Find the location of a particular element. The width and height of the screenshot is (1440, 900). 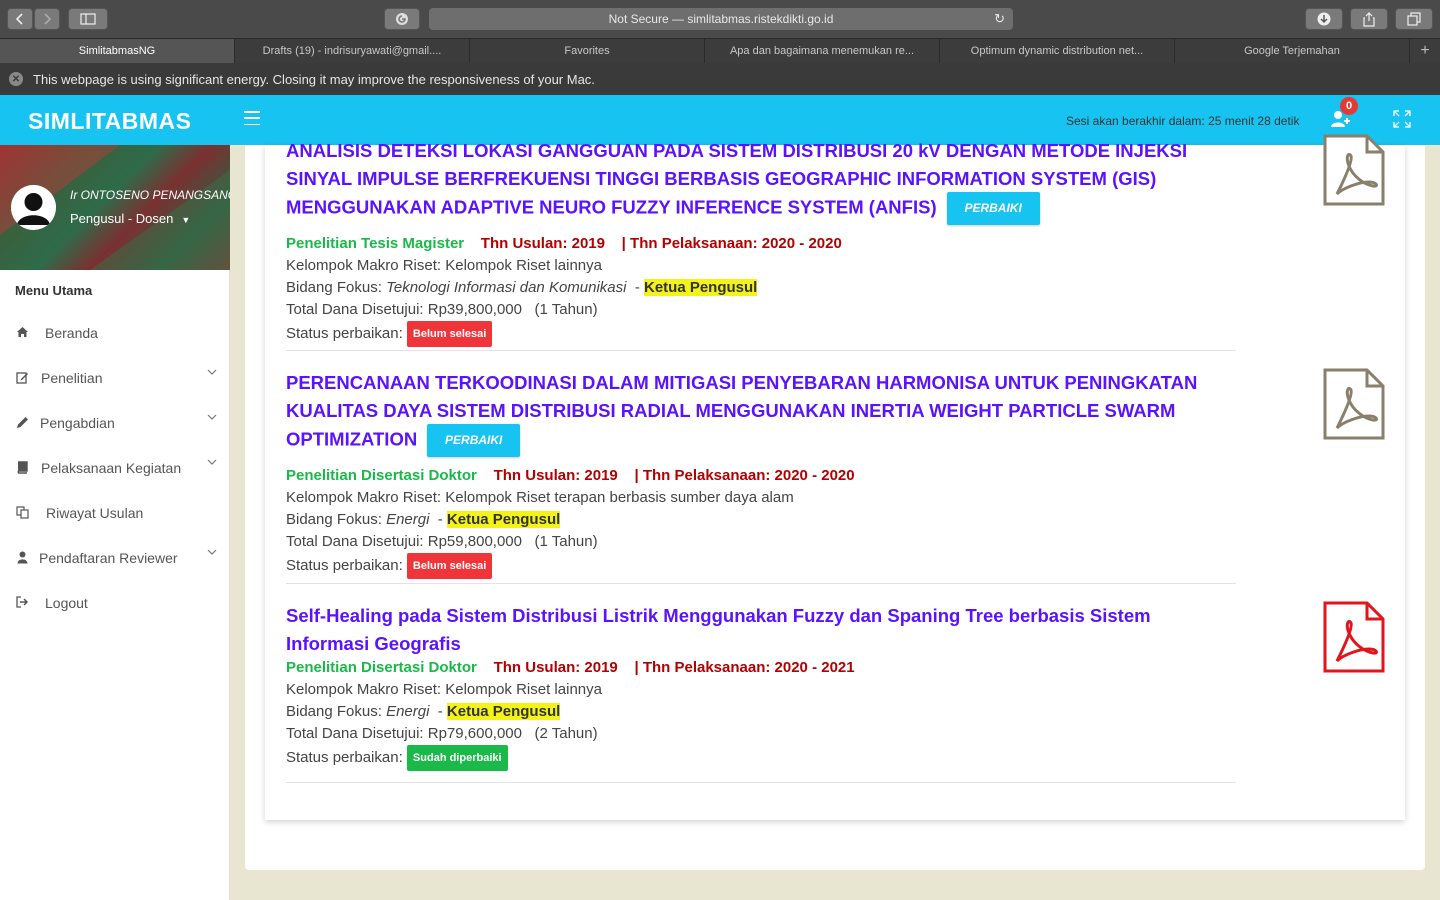

sidebar-item-riwayat-usulan: Riwayat Usulan is located at coordinates (114, 512).